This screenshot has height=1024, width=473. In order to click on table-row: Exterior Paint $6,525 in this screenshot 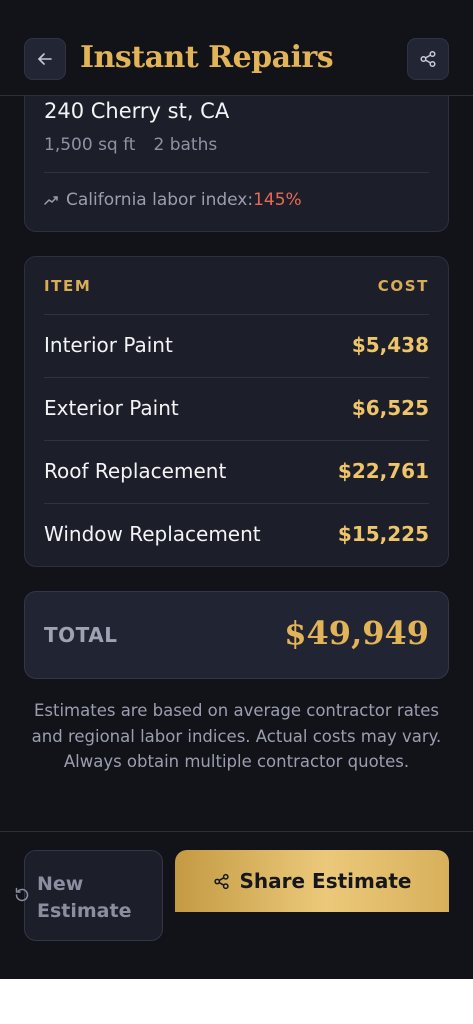, I will do `click(236, 408)`.